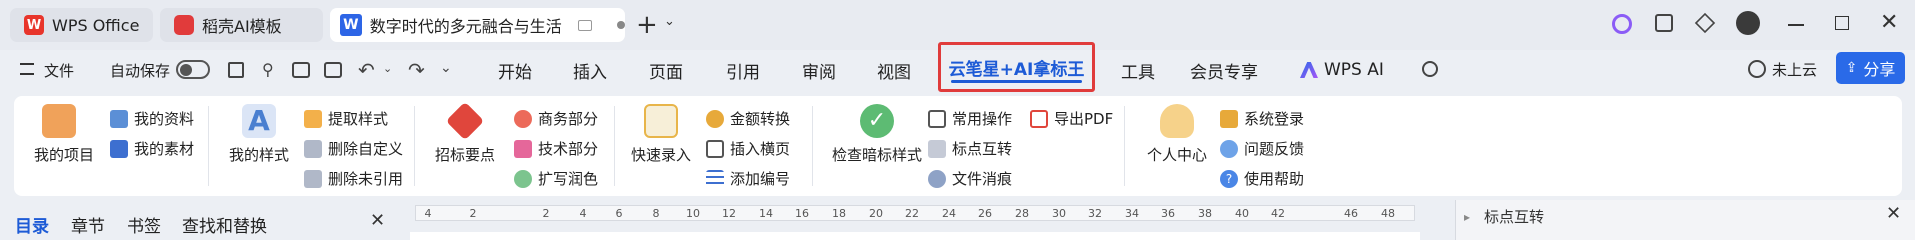 The image size is (1915, 240). What do you see at coordinates (839, 213) in the screenshot?
I see `ruler-tick: 18` at bounding box center [839, 213].